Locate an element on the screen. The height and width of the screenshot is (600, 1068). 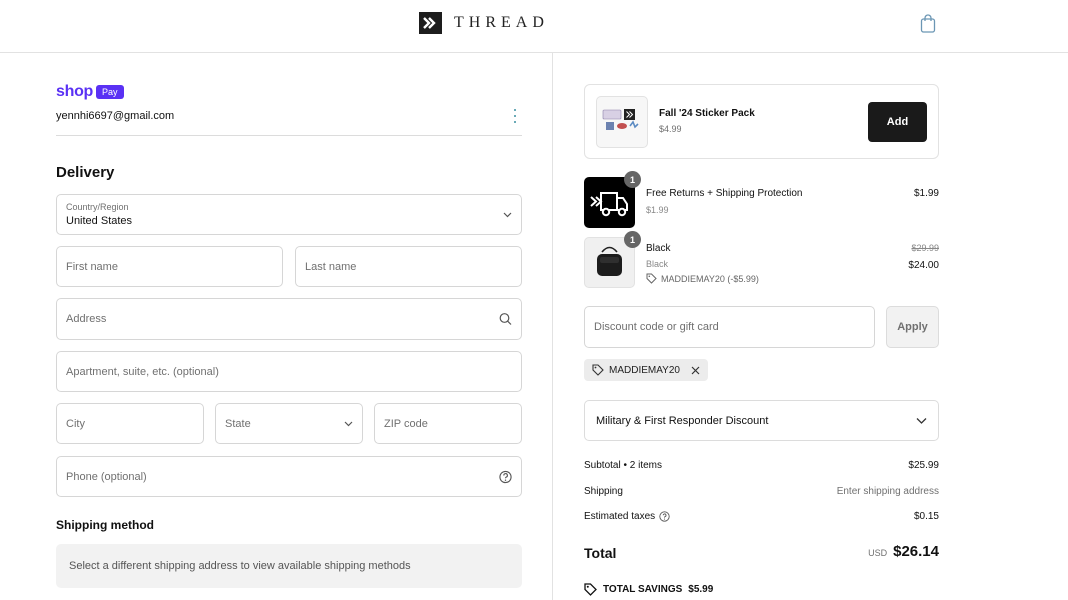
line-item-original-price: $29.99 is located at coordinates (925, 248).